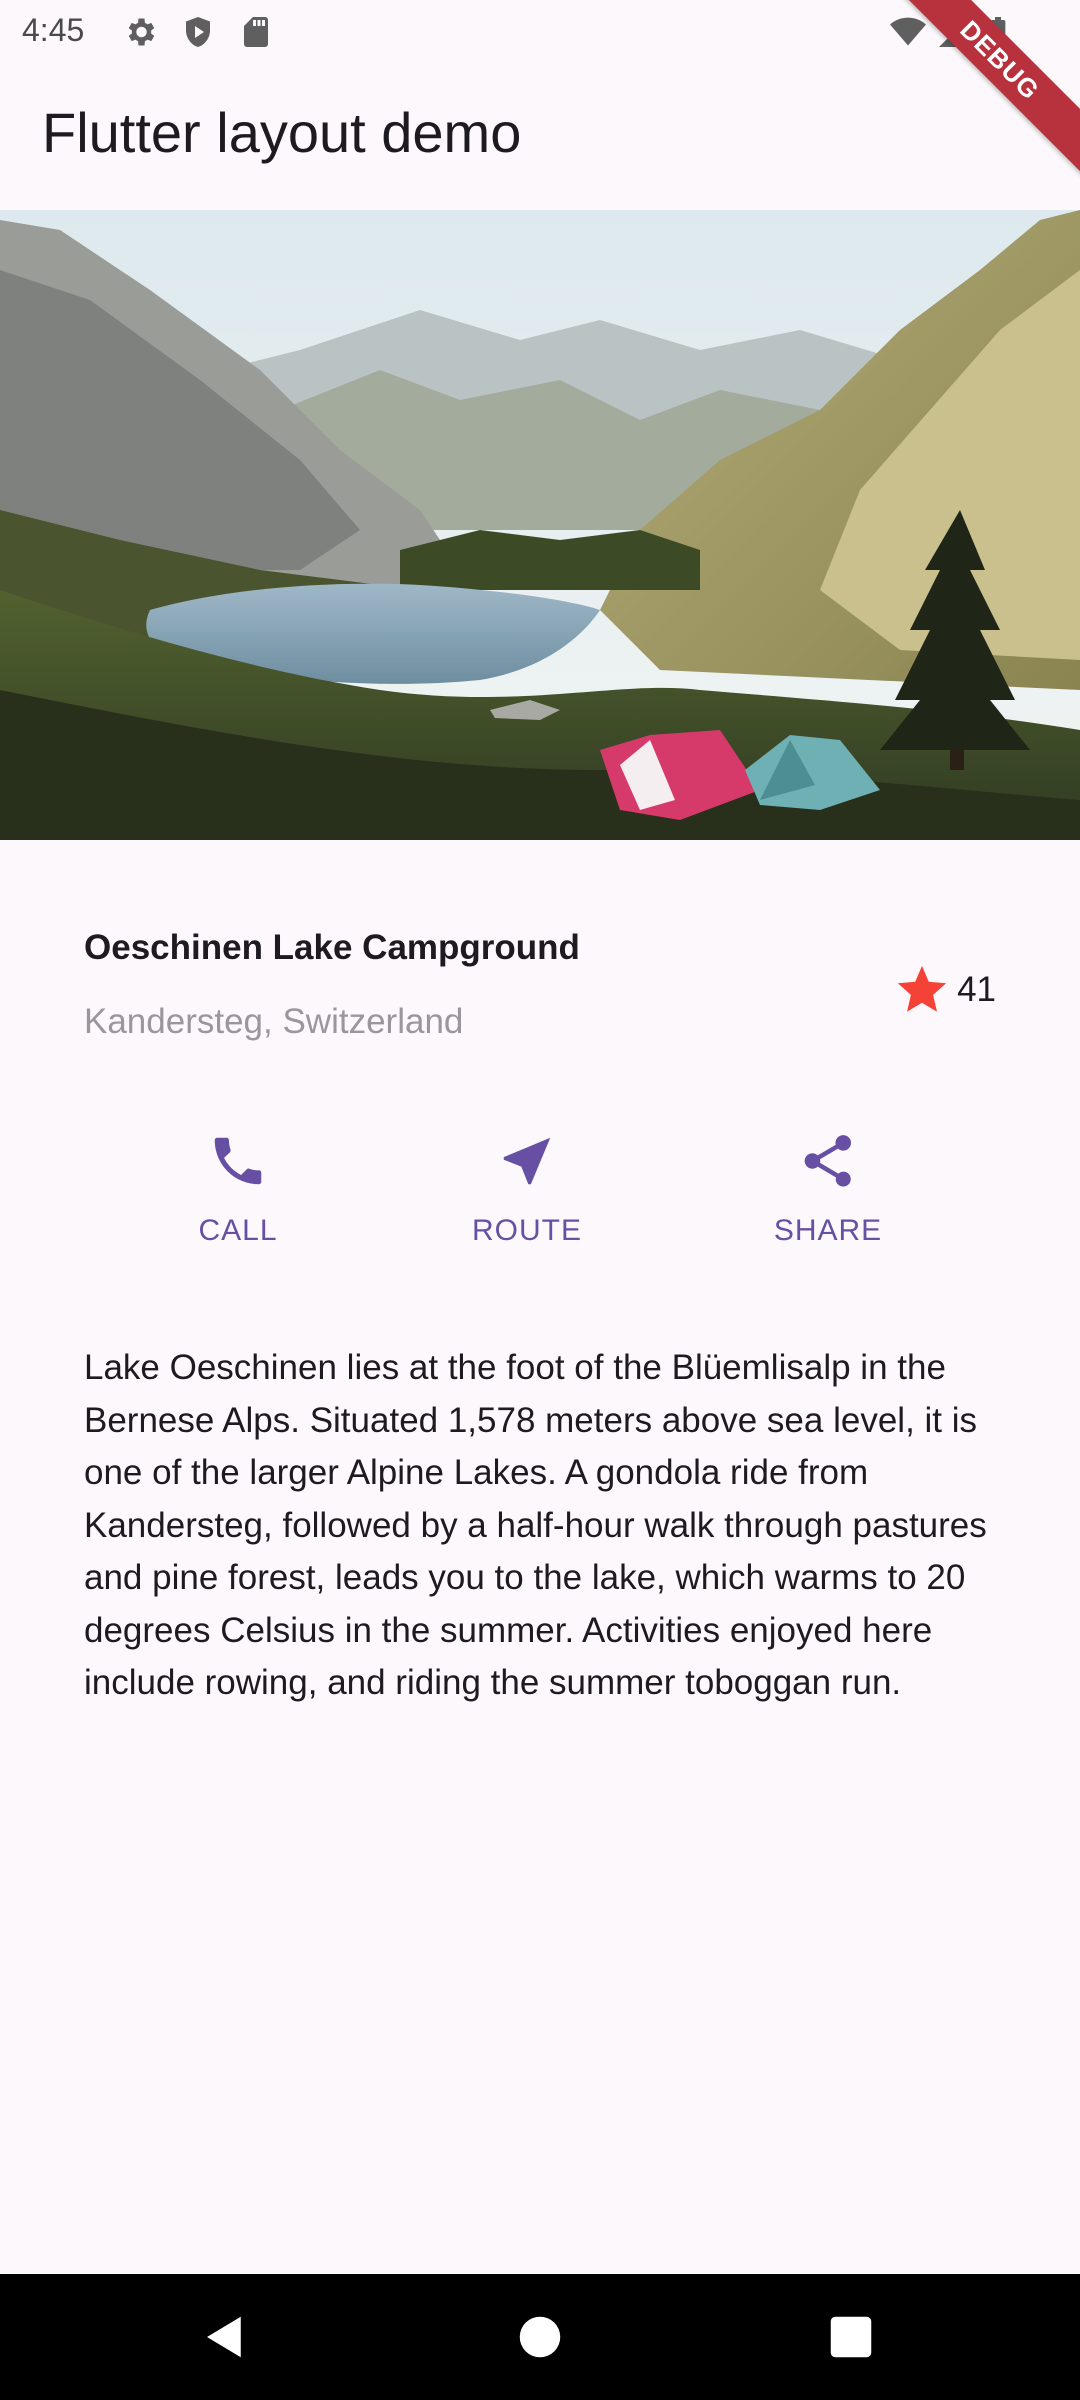  I want to click on share-button: SHARE, so click(828, 1200).